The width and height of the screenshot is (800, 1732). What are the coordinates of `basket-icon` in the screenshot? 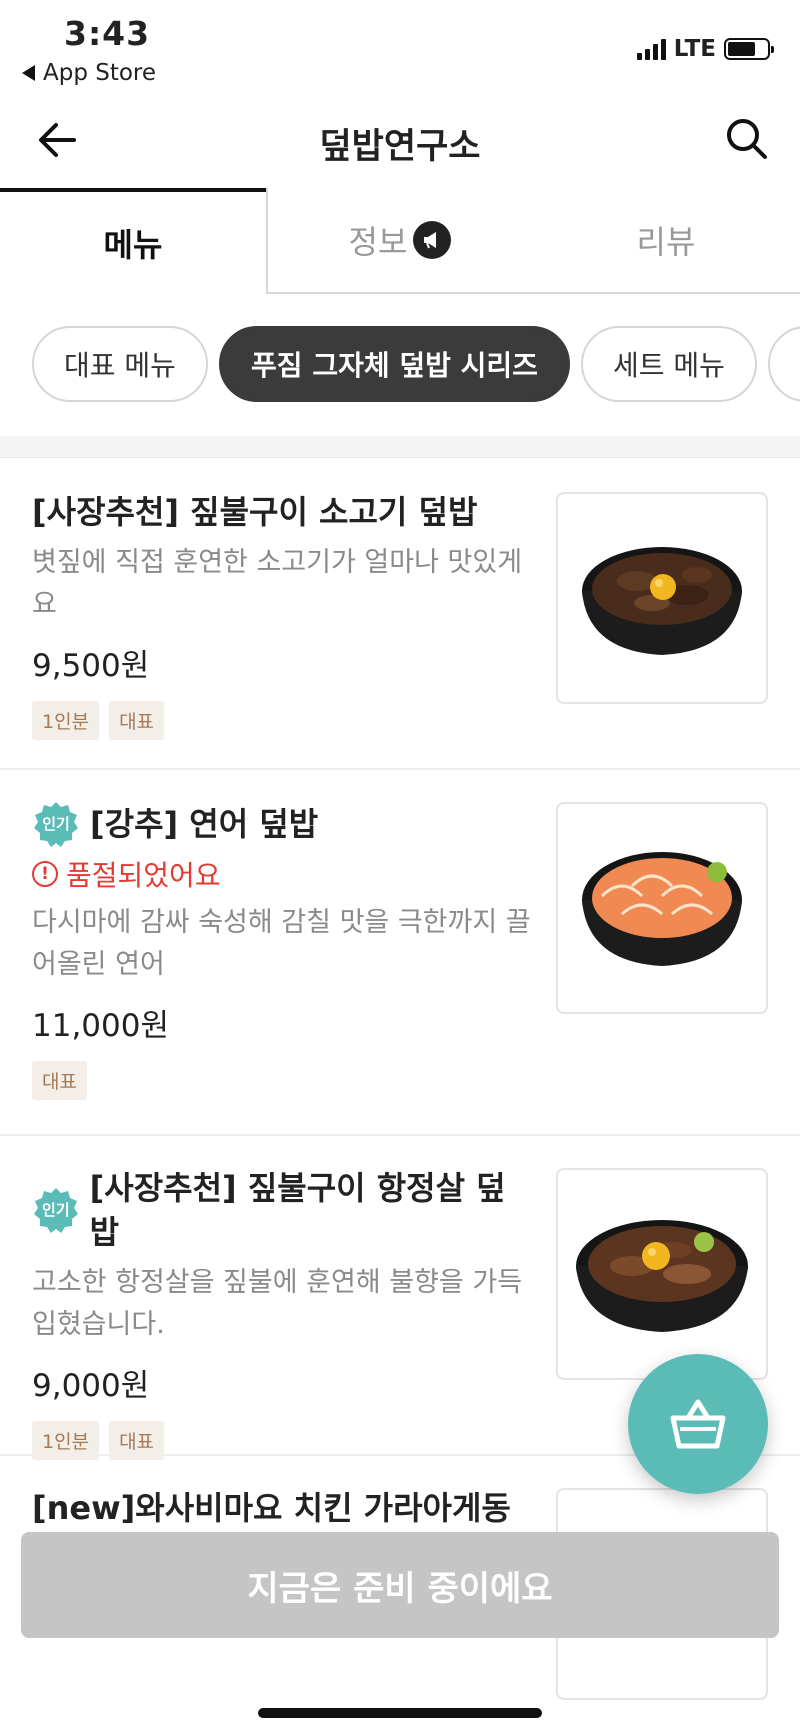 It's located at (698, 1424).